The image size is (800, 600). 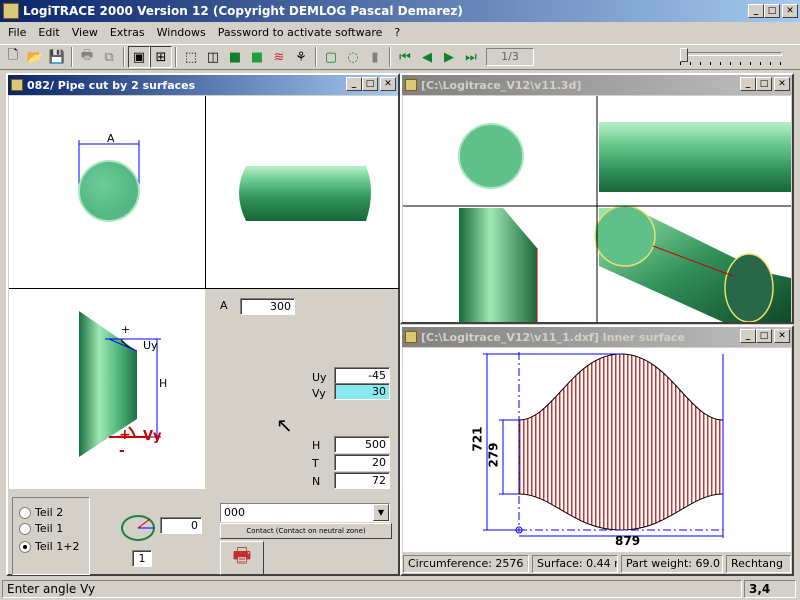 I want to click on sketch-minus-top: -, so click(x=123, y=341).